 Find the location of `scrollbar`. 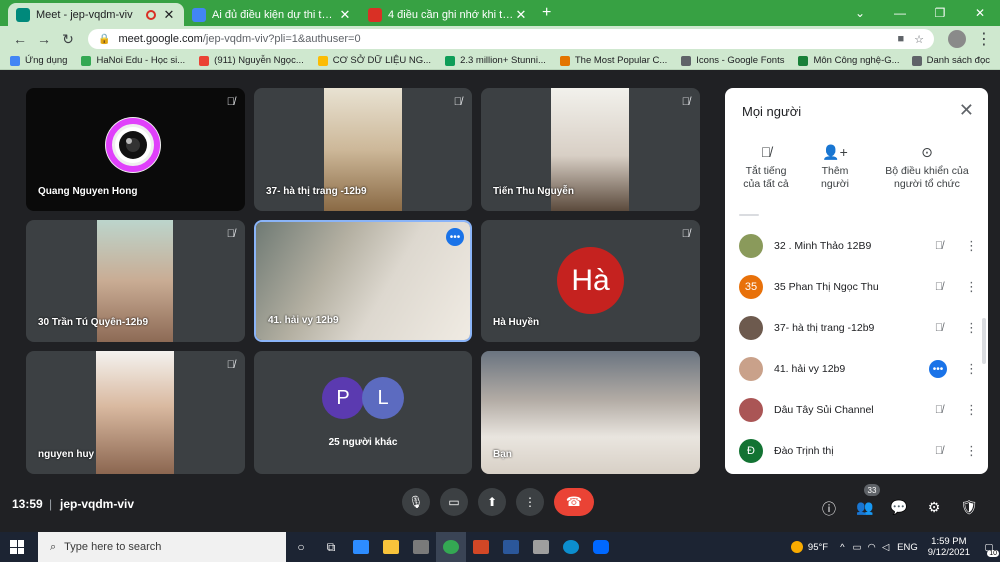

scrollbar is located at coordinates (984, 341).